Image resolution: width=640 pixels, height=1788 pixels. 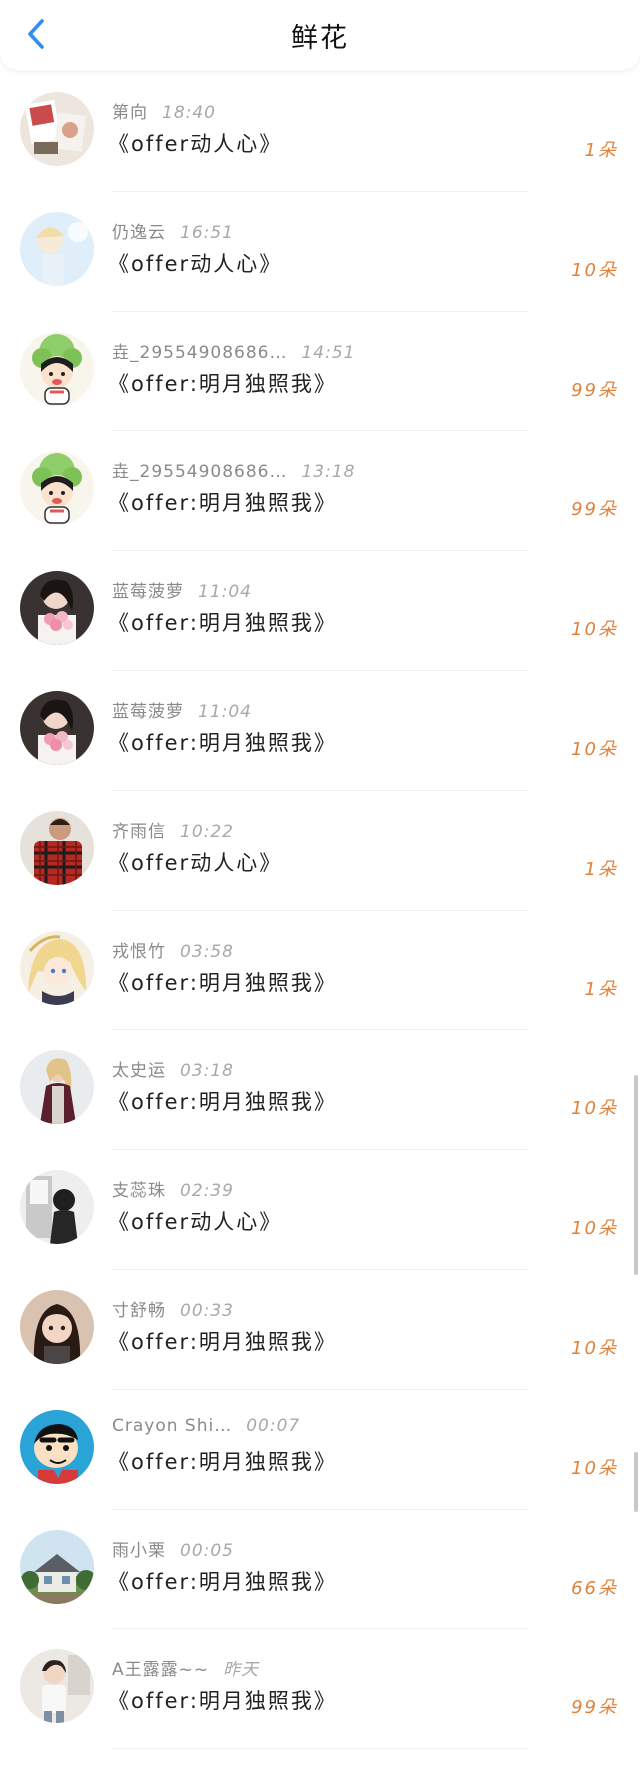 I want to click on sender-meta: 垚_29554908686… 13:18, so click(x=233, y=469).